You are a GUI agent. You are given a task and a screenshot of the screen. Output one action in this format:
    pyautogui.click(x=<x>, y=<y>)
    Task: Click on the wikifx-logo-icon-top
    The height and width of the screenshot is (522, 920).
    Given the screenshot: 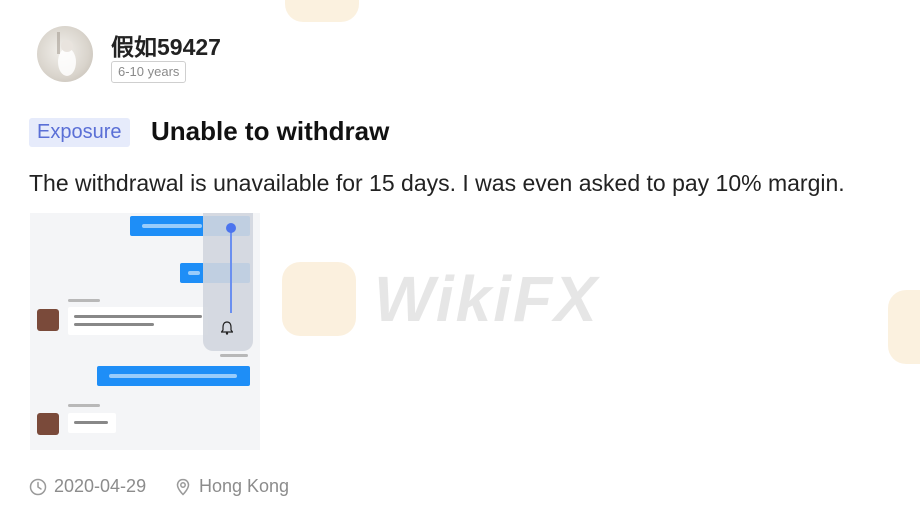 What is the action you would take?
    pyautogui.click(x=322, y=11)
    